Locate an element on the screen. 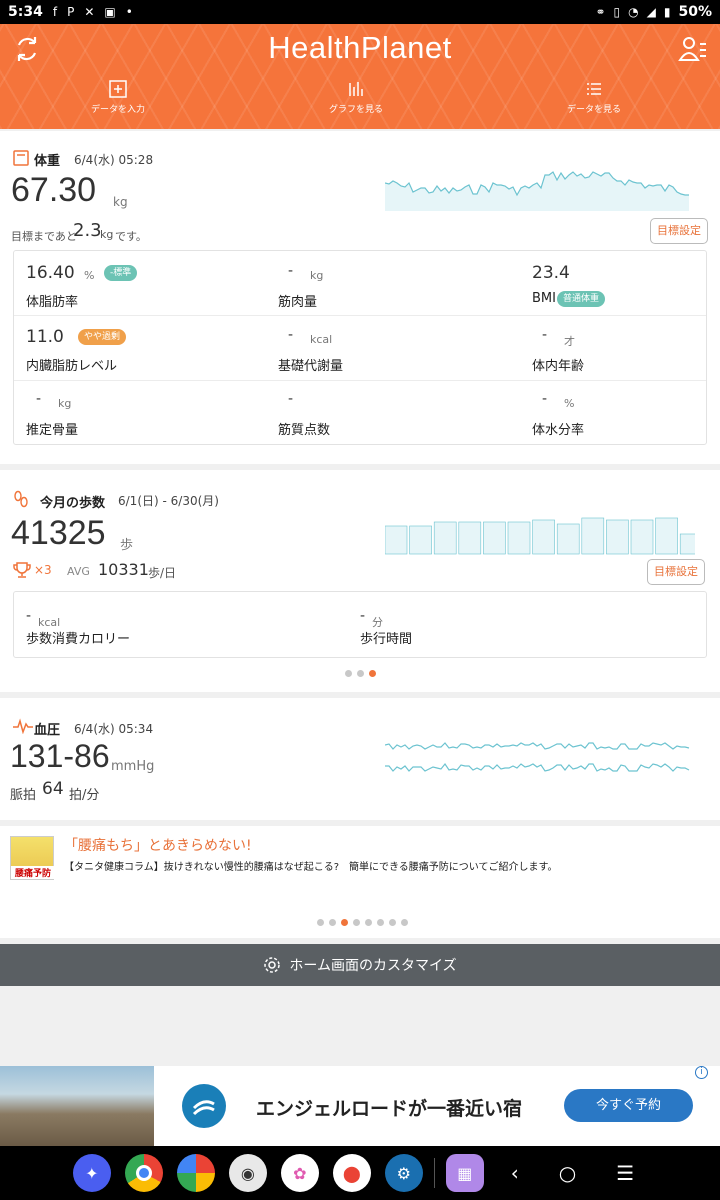 The image size is (720, 1200). bp-trend-chart is located at coordinates (537, 757).